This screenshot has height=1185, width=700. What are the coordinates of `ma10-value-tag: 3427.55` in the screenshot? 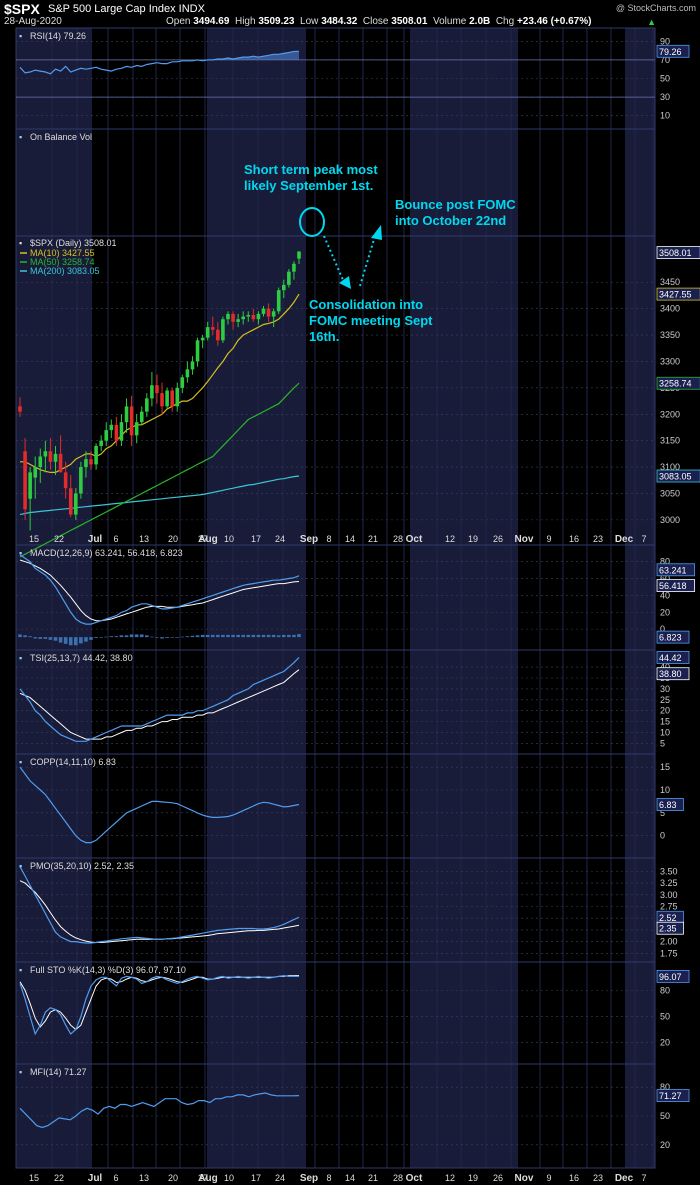 It's located at (675, 295).